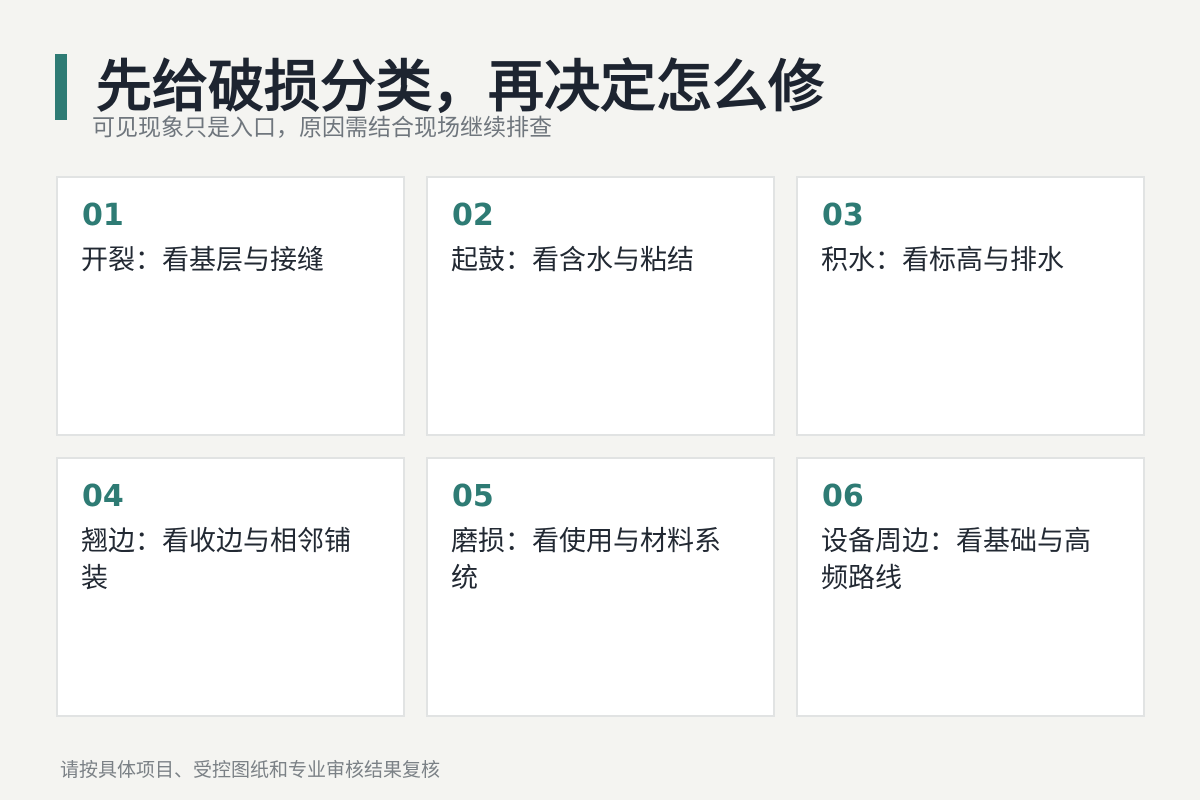 The width and height of the screenshot is (1200, 800). Describe the element at coordinates (586, 560) in the screenshot. I see `category-description: 磨损：看使用与材料系统` at that location.